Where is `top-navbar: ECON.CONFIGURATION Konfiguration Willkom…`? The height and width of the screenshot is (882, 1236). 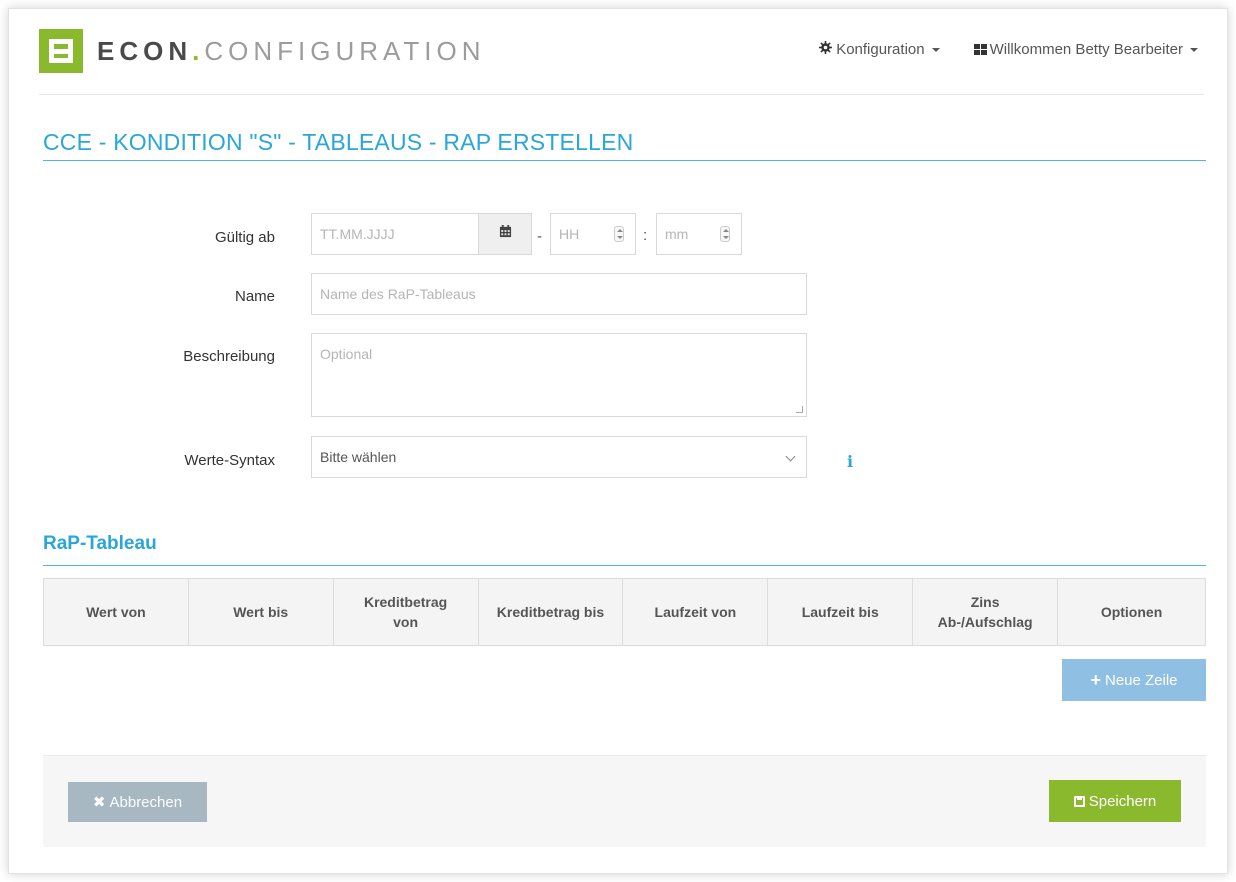
top-navbar: ECON.CONFIGURATION Konfiguration Willkom… is located at coordinates (621, 52).